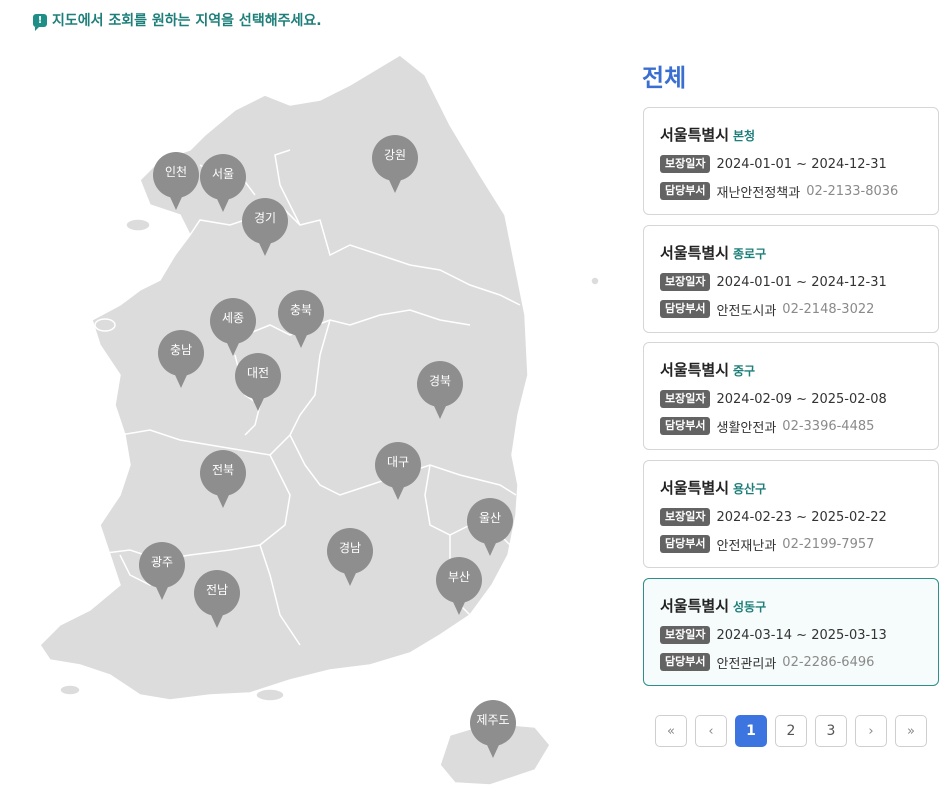 Image resolution: width=949 pixels, height=795 pixels. Describe the element at coordinates (459, 586) in the screenshot. I see `pin-busan: 부산` at that location.